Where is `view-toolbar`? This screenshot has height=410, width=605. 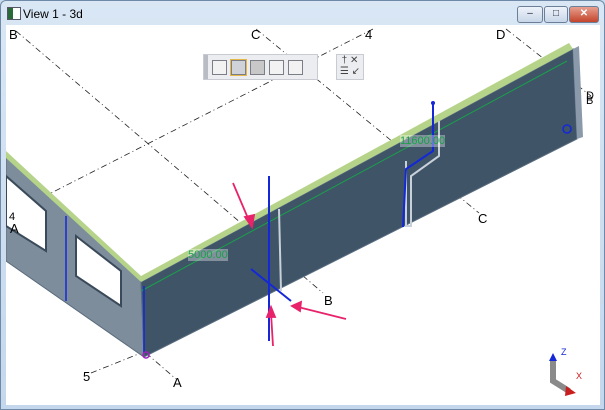 view-toolbar is located at coordinates (260, 67).